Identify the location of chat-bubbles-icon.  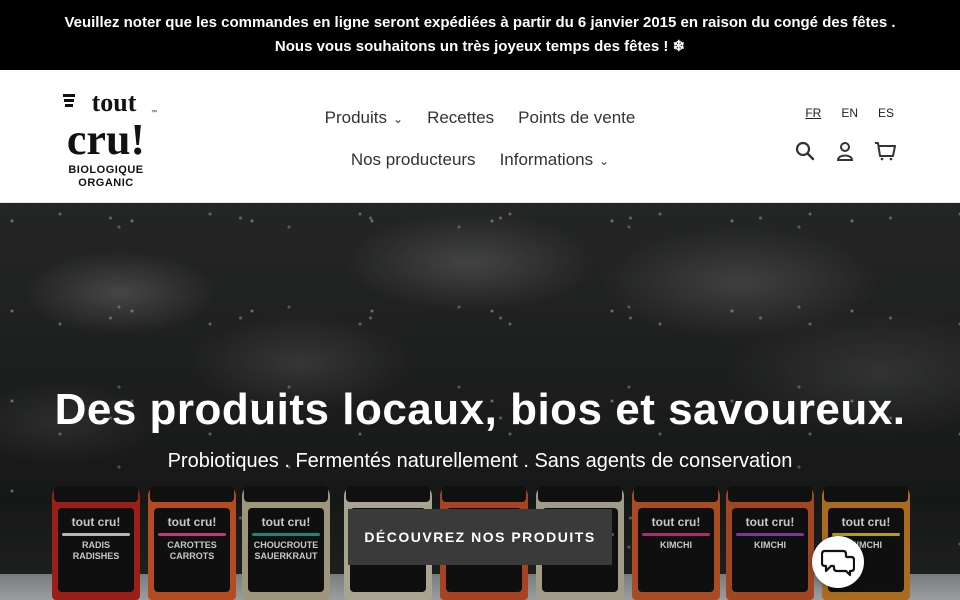
(838, 563).